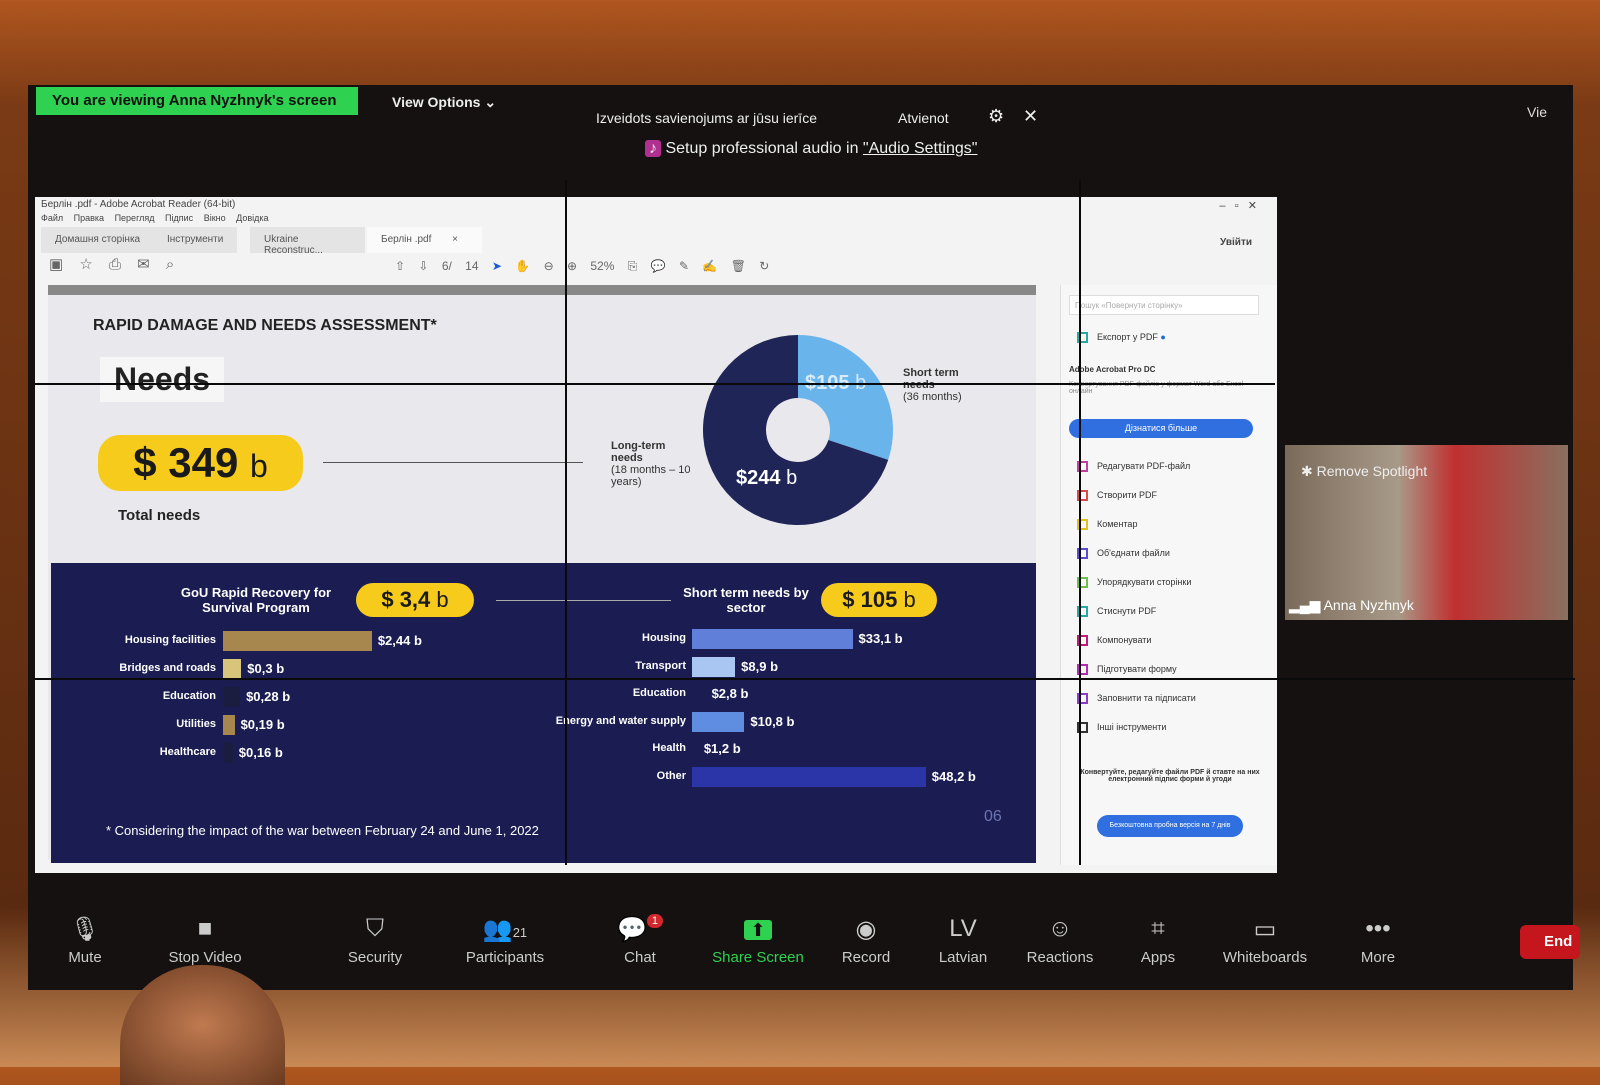  What do you see at coordinates (572, 266) in the screenshot?
I see `zoom-in-icon: ⊕` at bounding box center [572, 266].